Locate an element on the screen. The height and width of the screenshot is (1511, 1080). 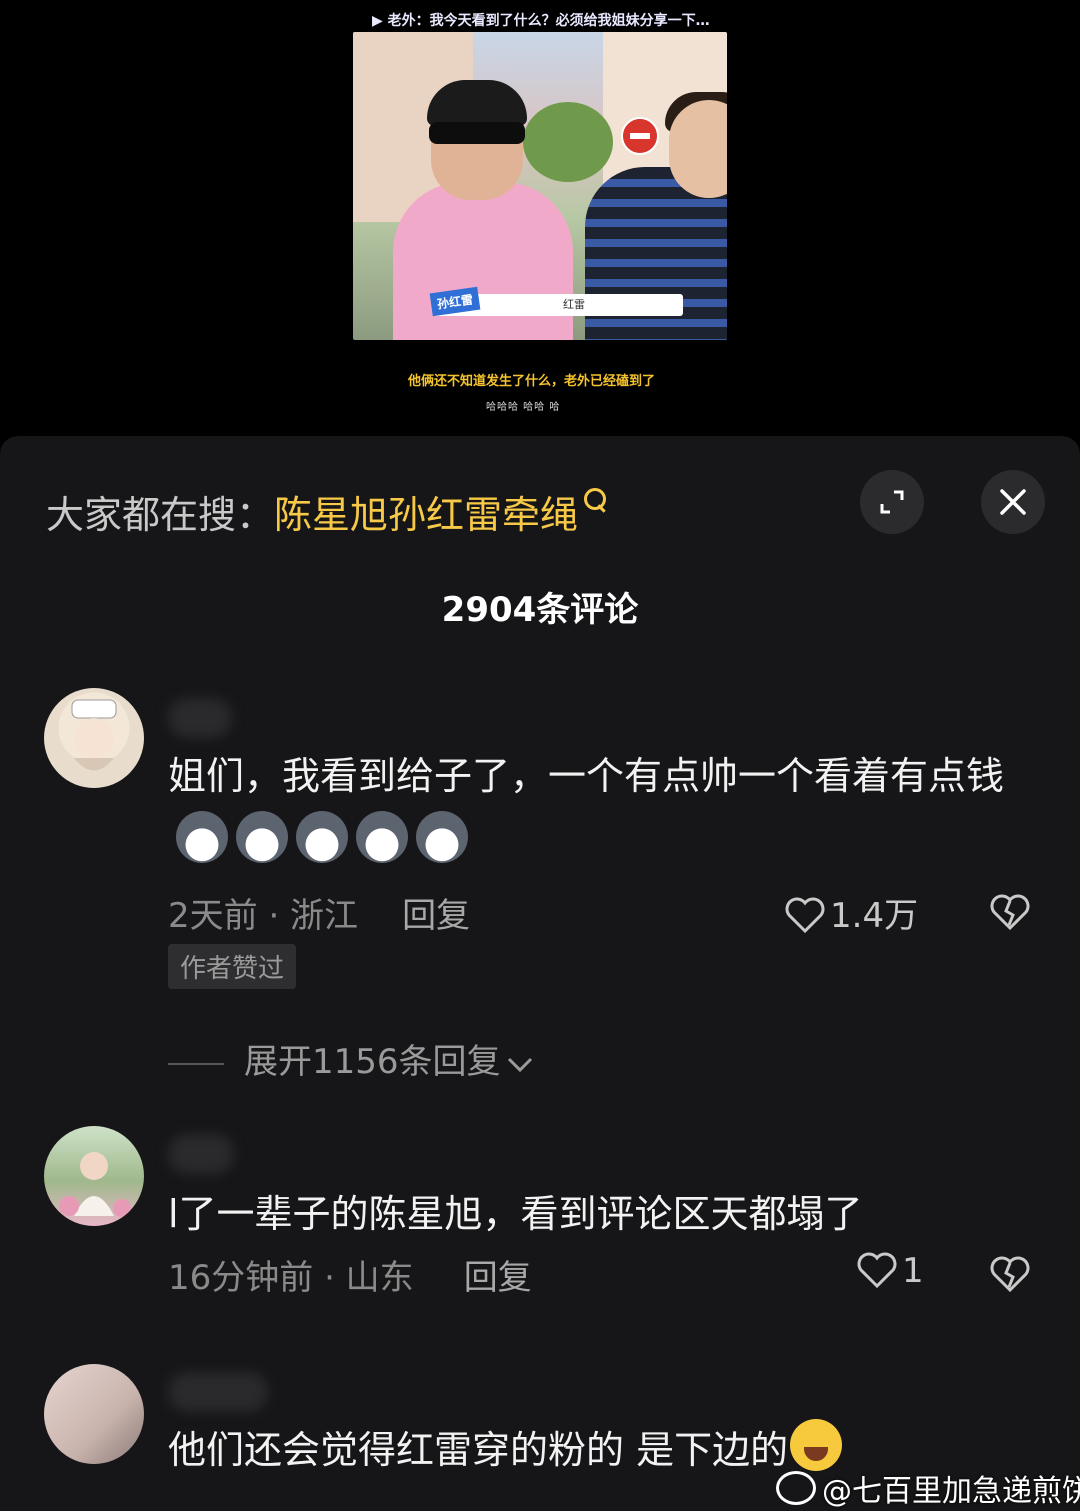
comment-text: 姐们，我看到给子了，一个有点帅一个看着有点钱 is located at coordinates (603, 808).